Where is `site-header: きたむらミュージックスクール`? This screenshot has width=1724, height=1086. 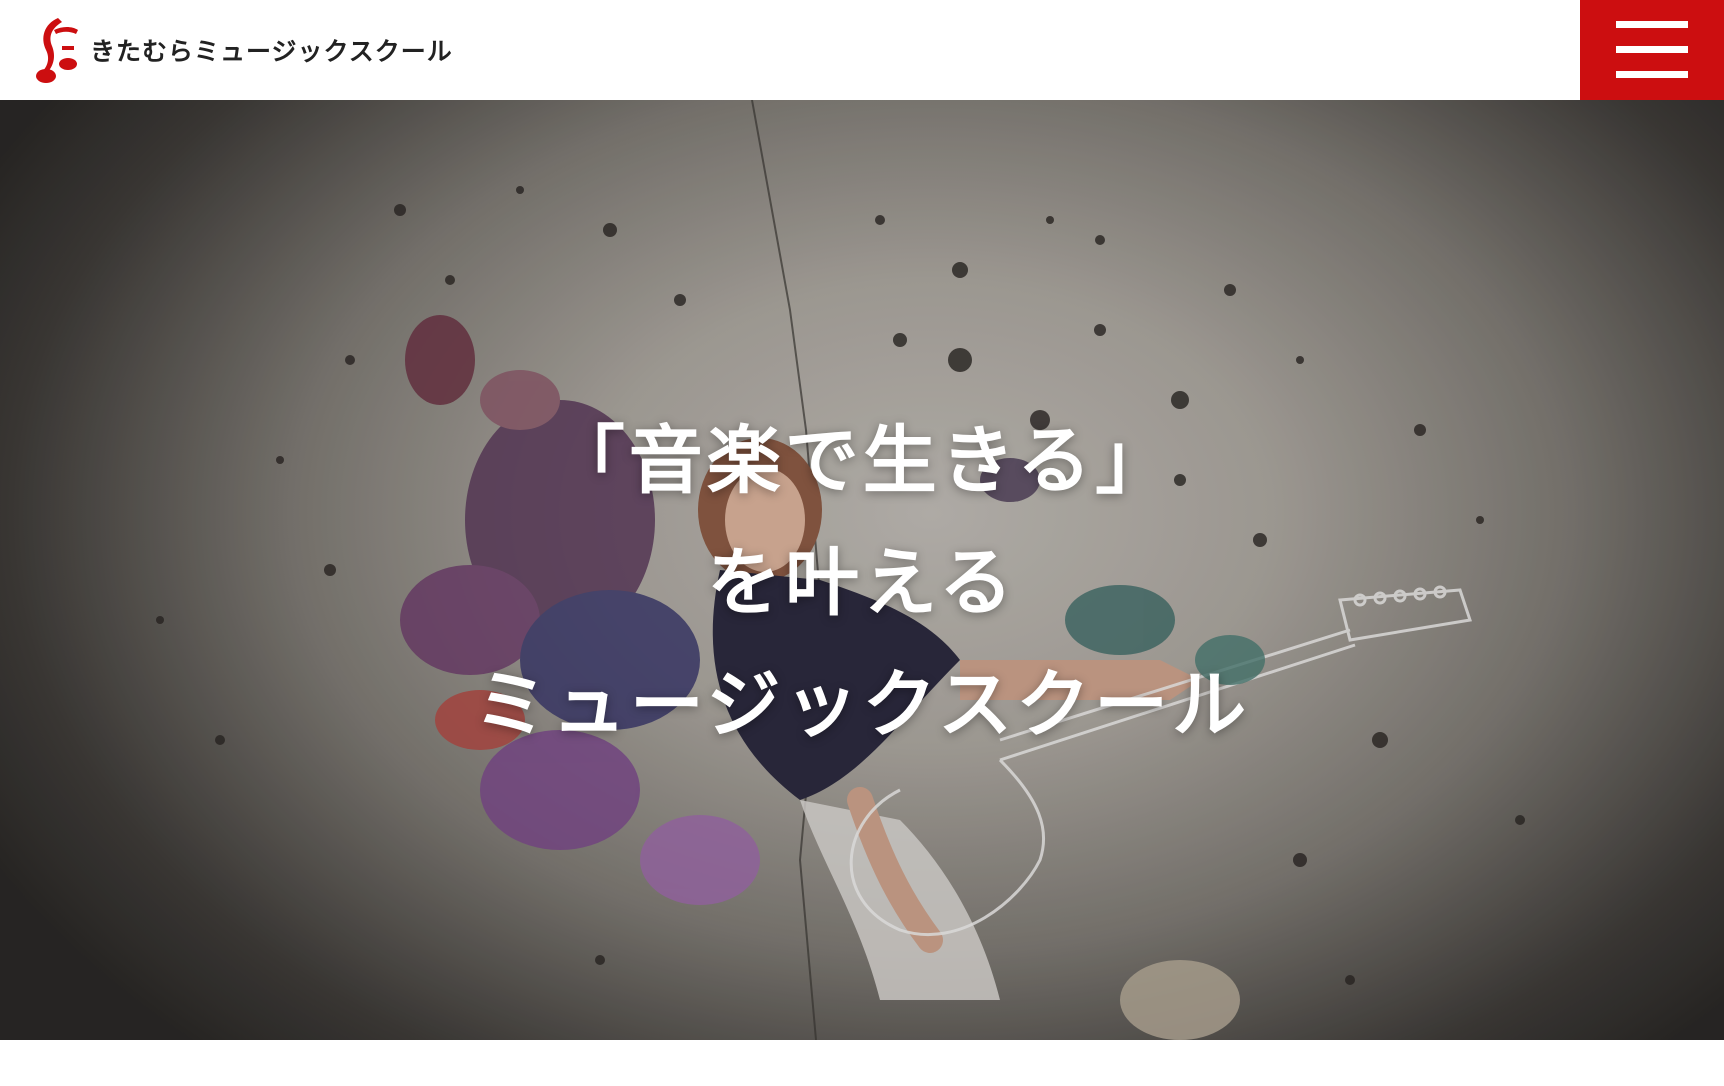 site-header: きたむらミュージックスクール is located at coordinates (862, 50).